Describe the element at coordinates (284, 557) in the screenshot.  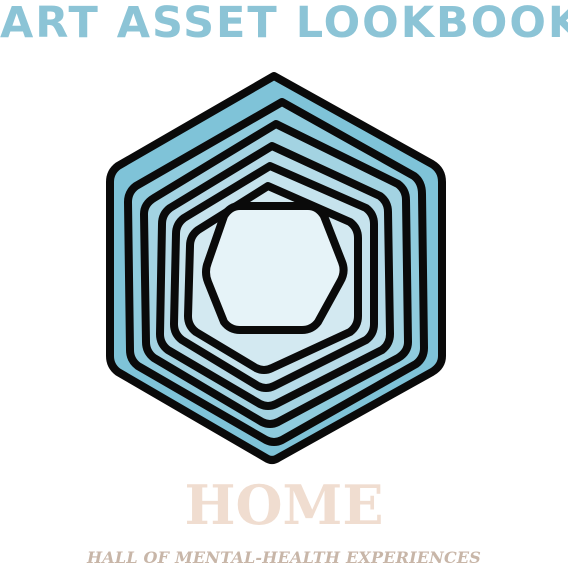
I see `home-subtitle: HALL OF MENTAL-HEALTH EXPERIENCES` at that location.